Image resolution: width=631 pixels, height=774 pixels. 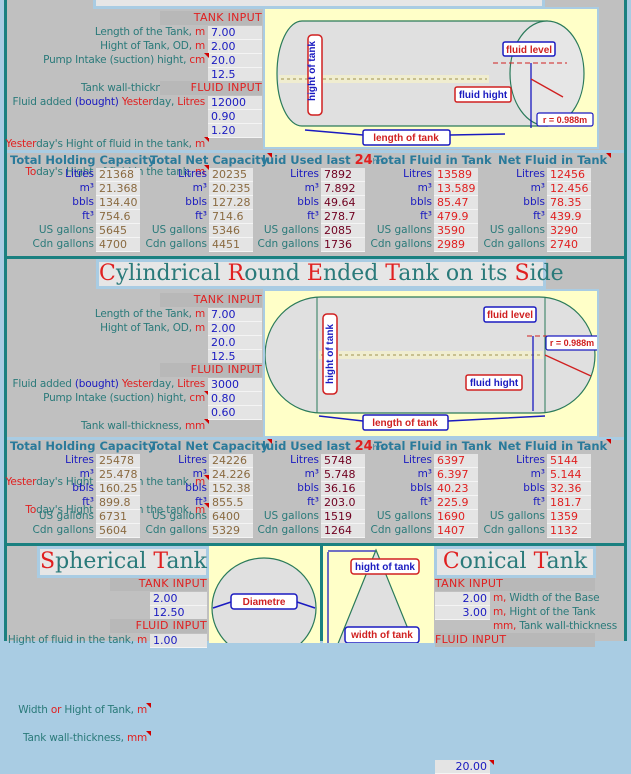 I want to click on label-part: day's Hight of fluid in the tank,, so click(x=115, y=144).